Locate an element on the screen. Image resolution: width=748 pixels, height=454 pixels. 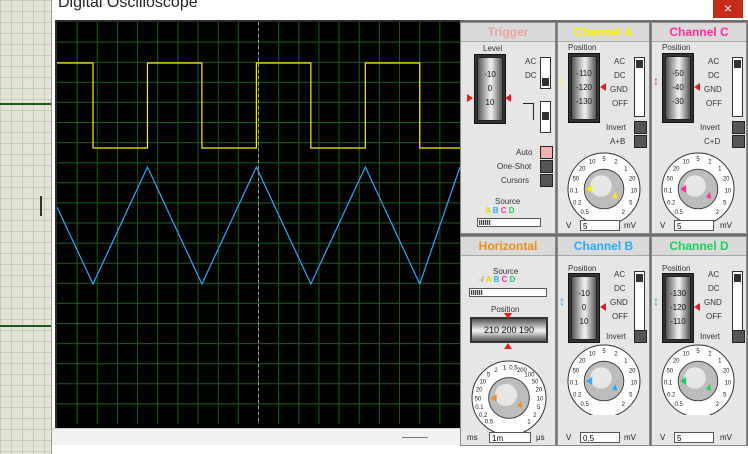
channel-b-dc-label: DC is located at coordinates (620, 288).